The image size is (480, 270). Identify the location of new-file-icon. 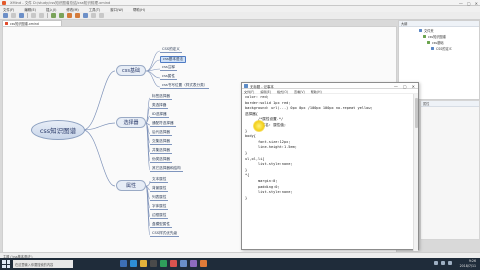
(5, 15).